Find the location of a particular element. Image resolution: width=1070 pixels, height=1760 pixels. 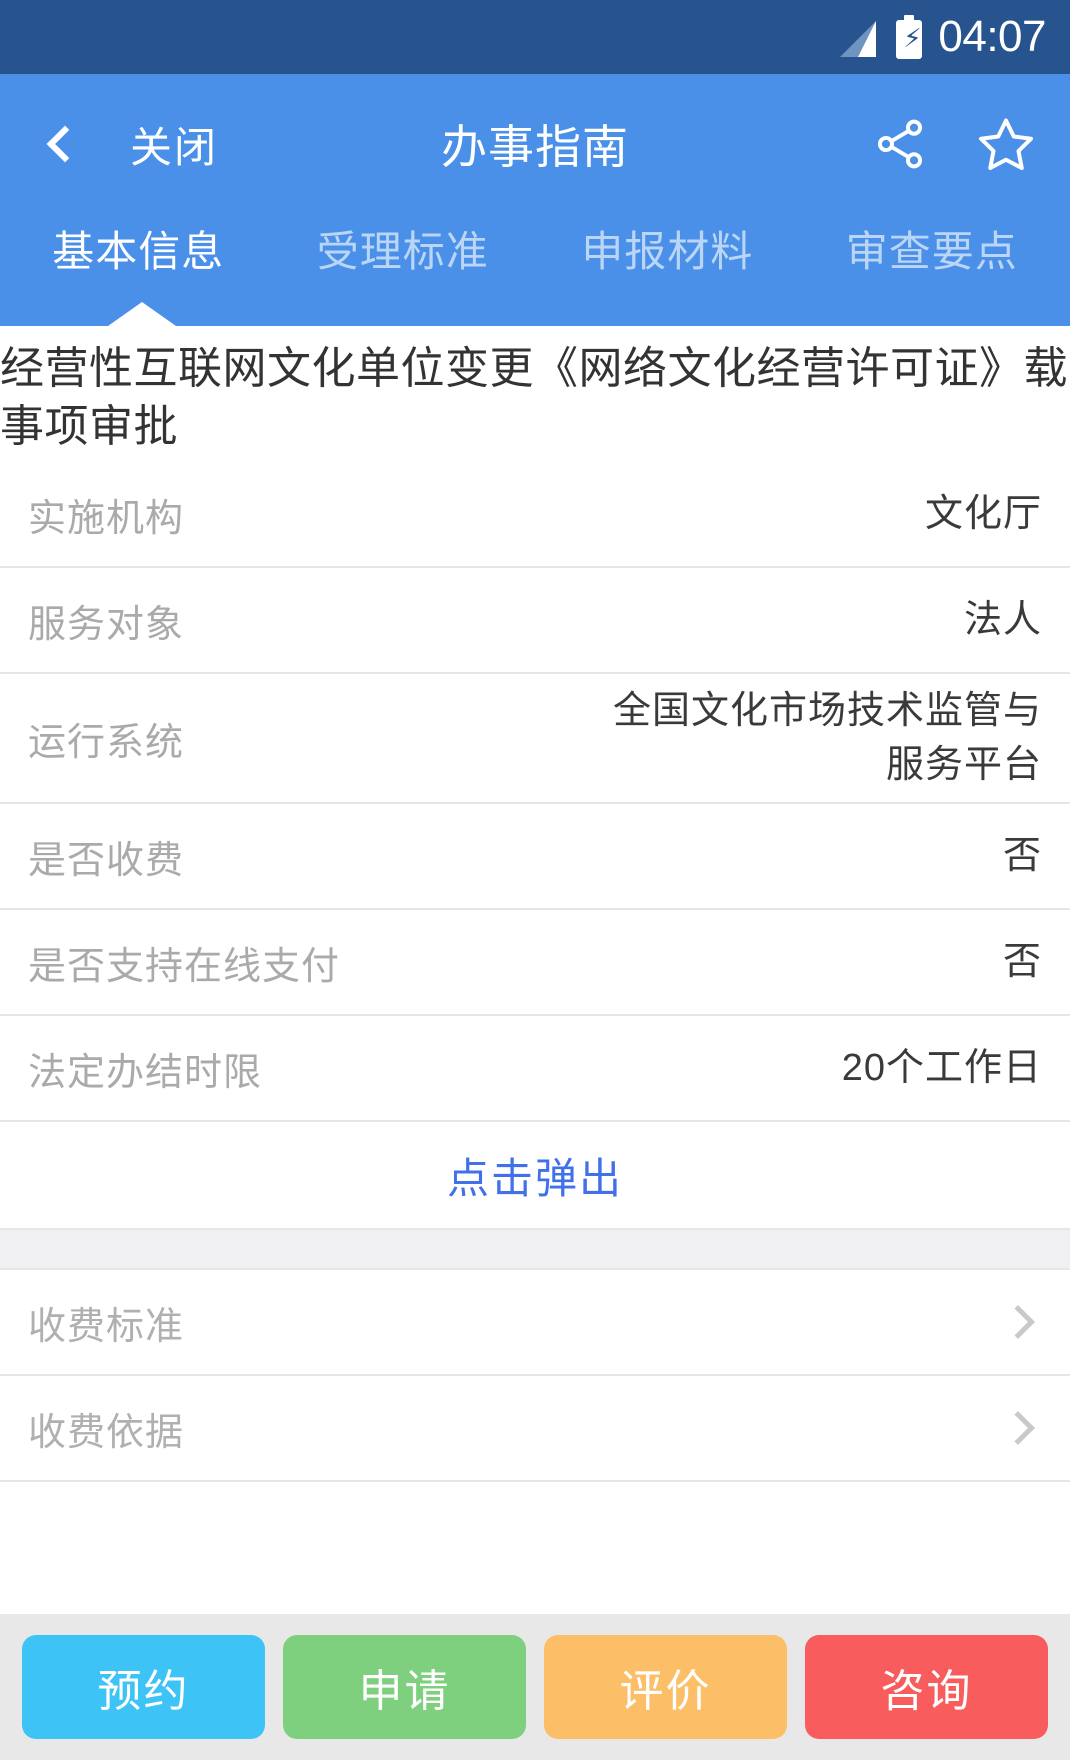

info-label: 是否支持在线支付 is located at coordinates (184, 966).